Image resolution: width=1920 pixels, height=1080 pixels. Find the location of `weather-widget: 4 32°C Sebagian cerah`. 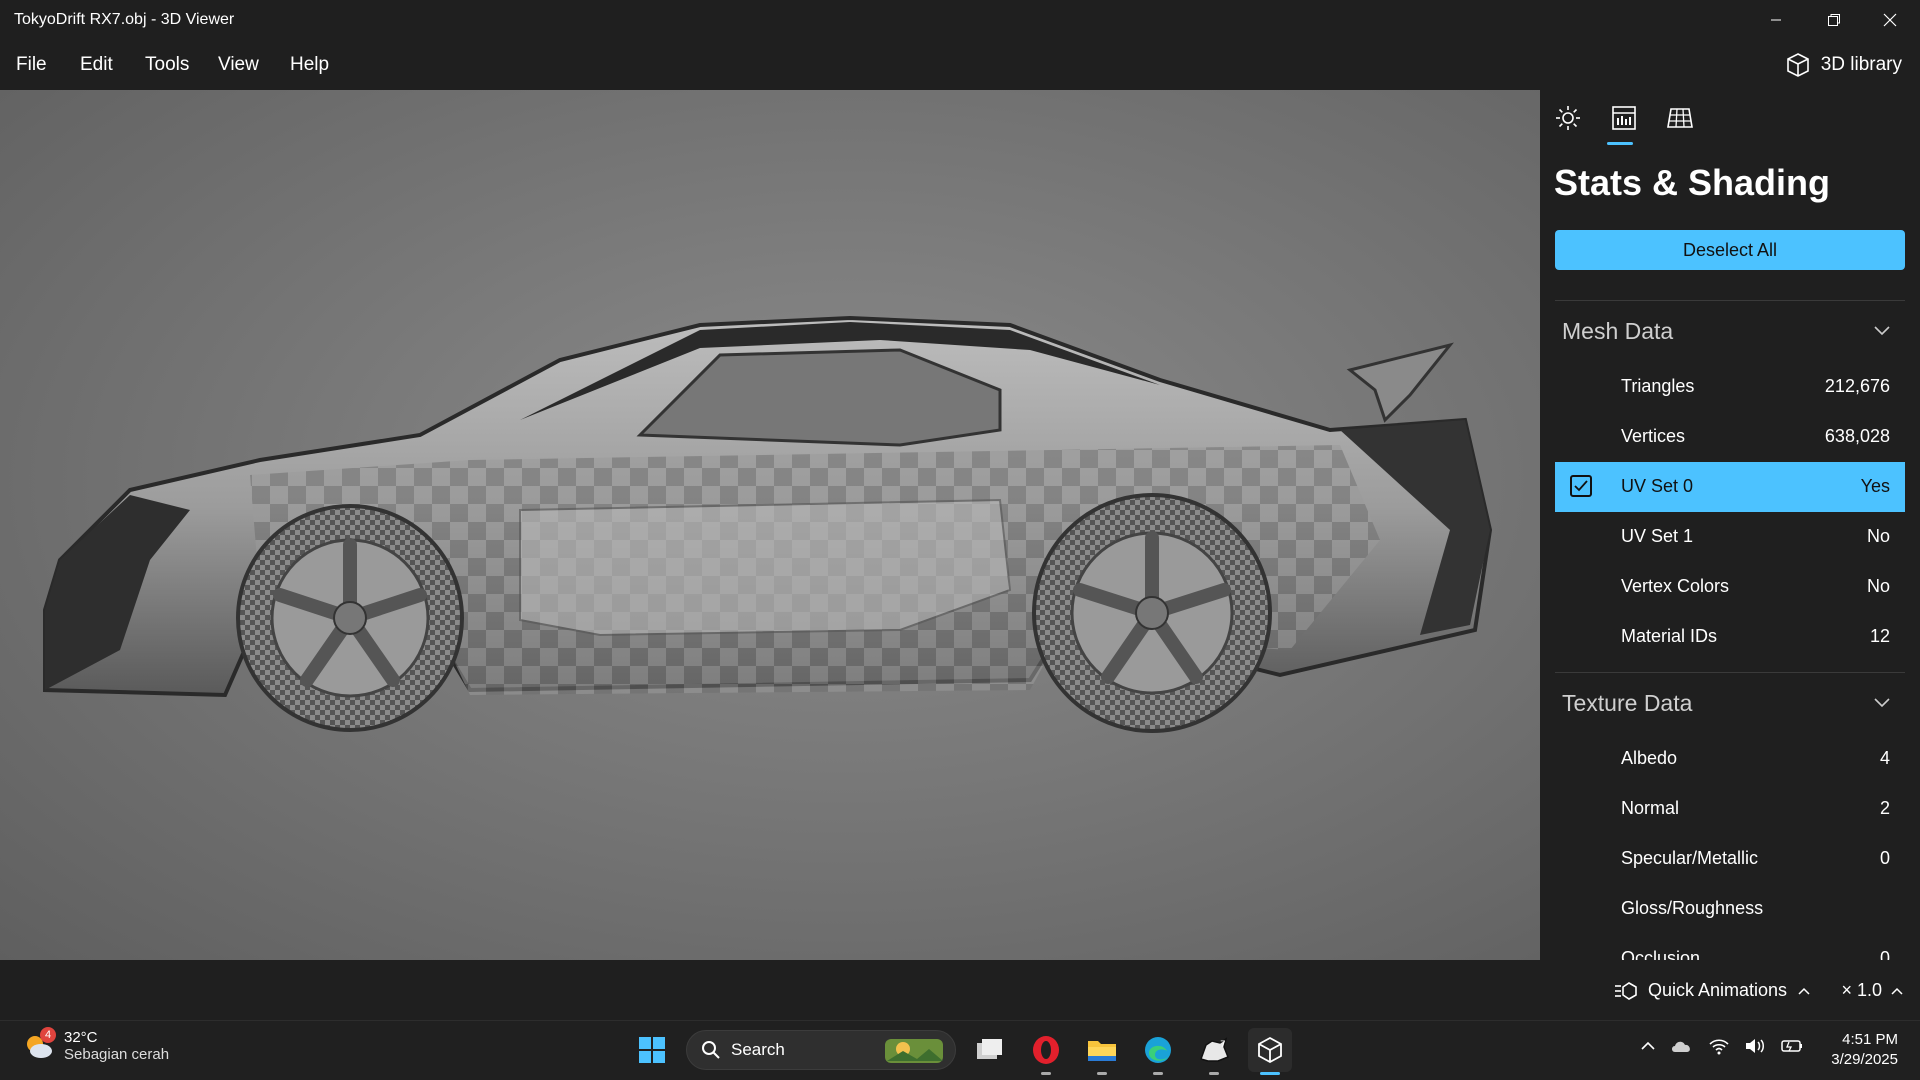

weather-widget: 4 32°C Sebagian cerah is located at coordinates (96, 1045).